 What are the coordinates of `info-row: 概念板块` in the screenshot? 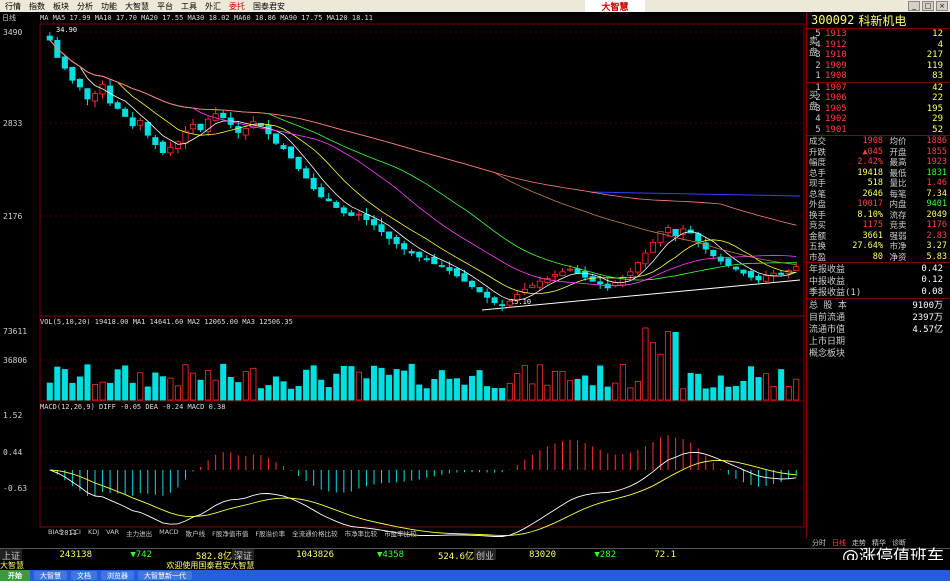 It's located at (878, 353).